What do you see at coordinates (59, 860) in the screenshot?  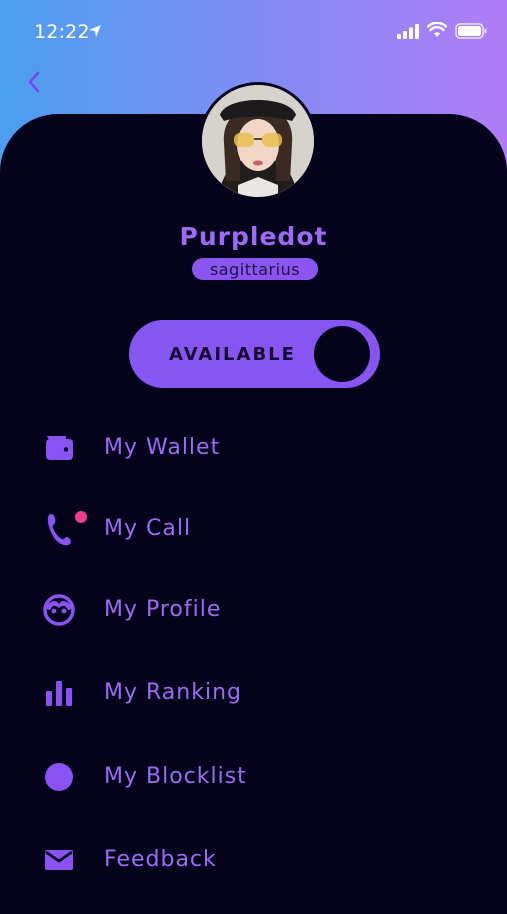 I see `envelope-icon` at bounding box center [59, 860].